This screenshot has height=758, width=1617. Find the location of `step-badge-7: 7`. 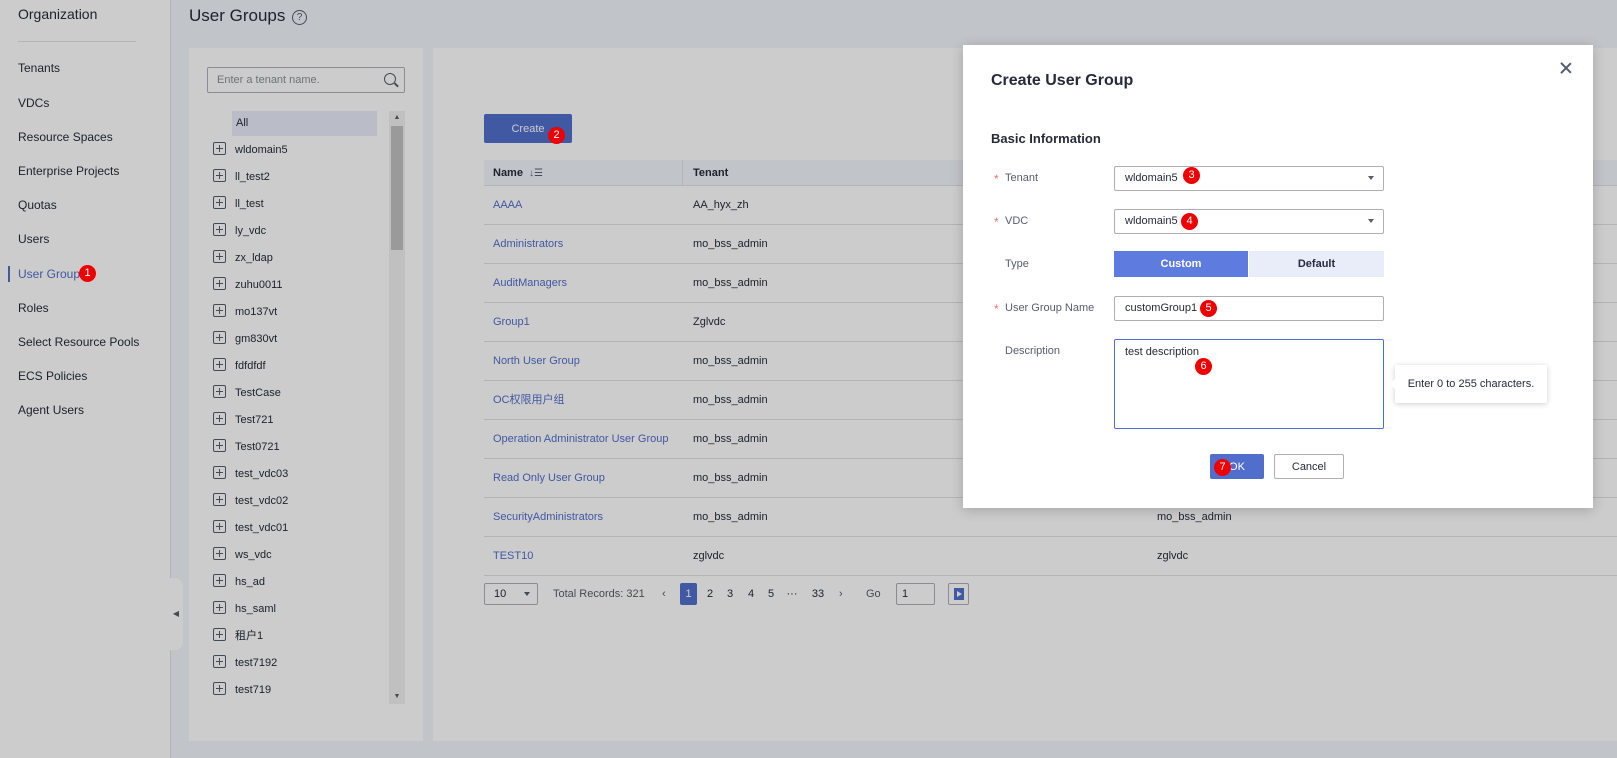

step-badge-7: 7 is located at coordinates (1222, 467).